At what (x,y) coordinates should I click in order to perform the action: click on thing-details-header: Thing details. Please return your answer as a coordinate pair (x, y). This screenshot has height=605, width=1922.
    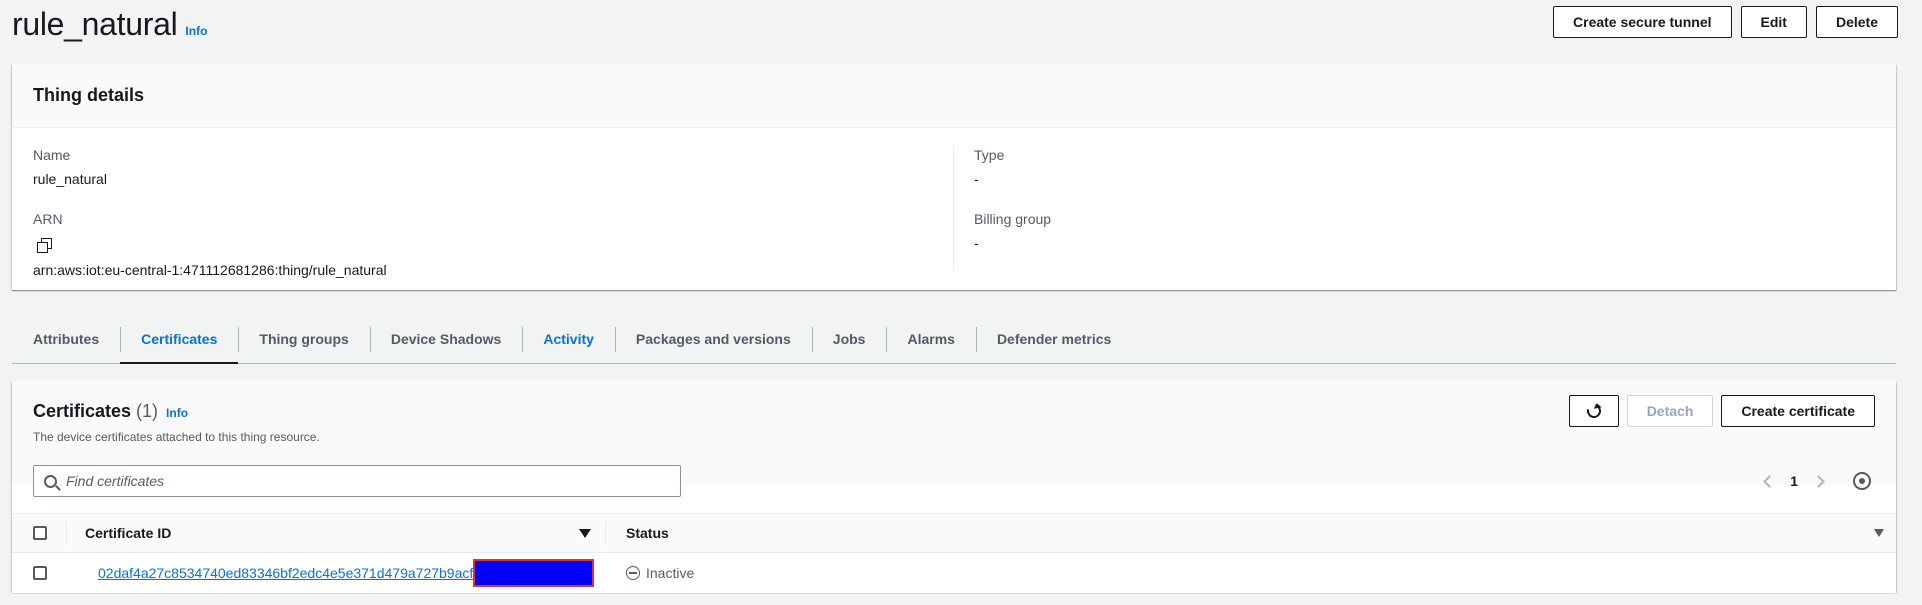
    Looking at the image, I should click on (954, 96).